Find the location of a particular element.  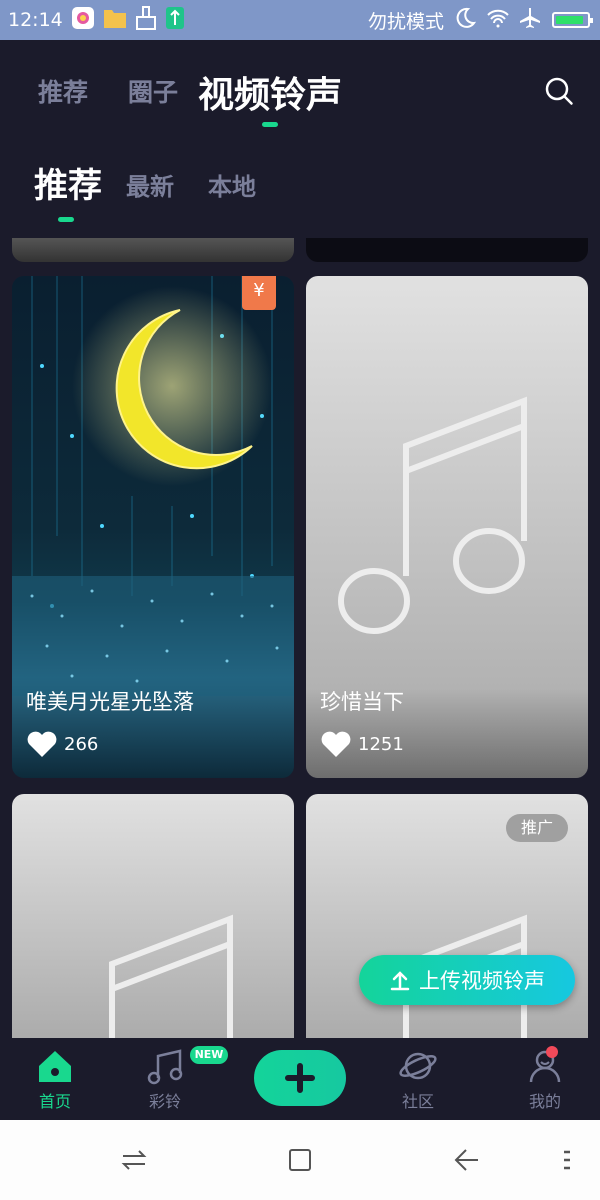

card-title: 唯美月光星光坠落 is located at coordinates (110, 702).